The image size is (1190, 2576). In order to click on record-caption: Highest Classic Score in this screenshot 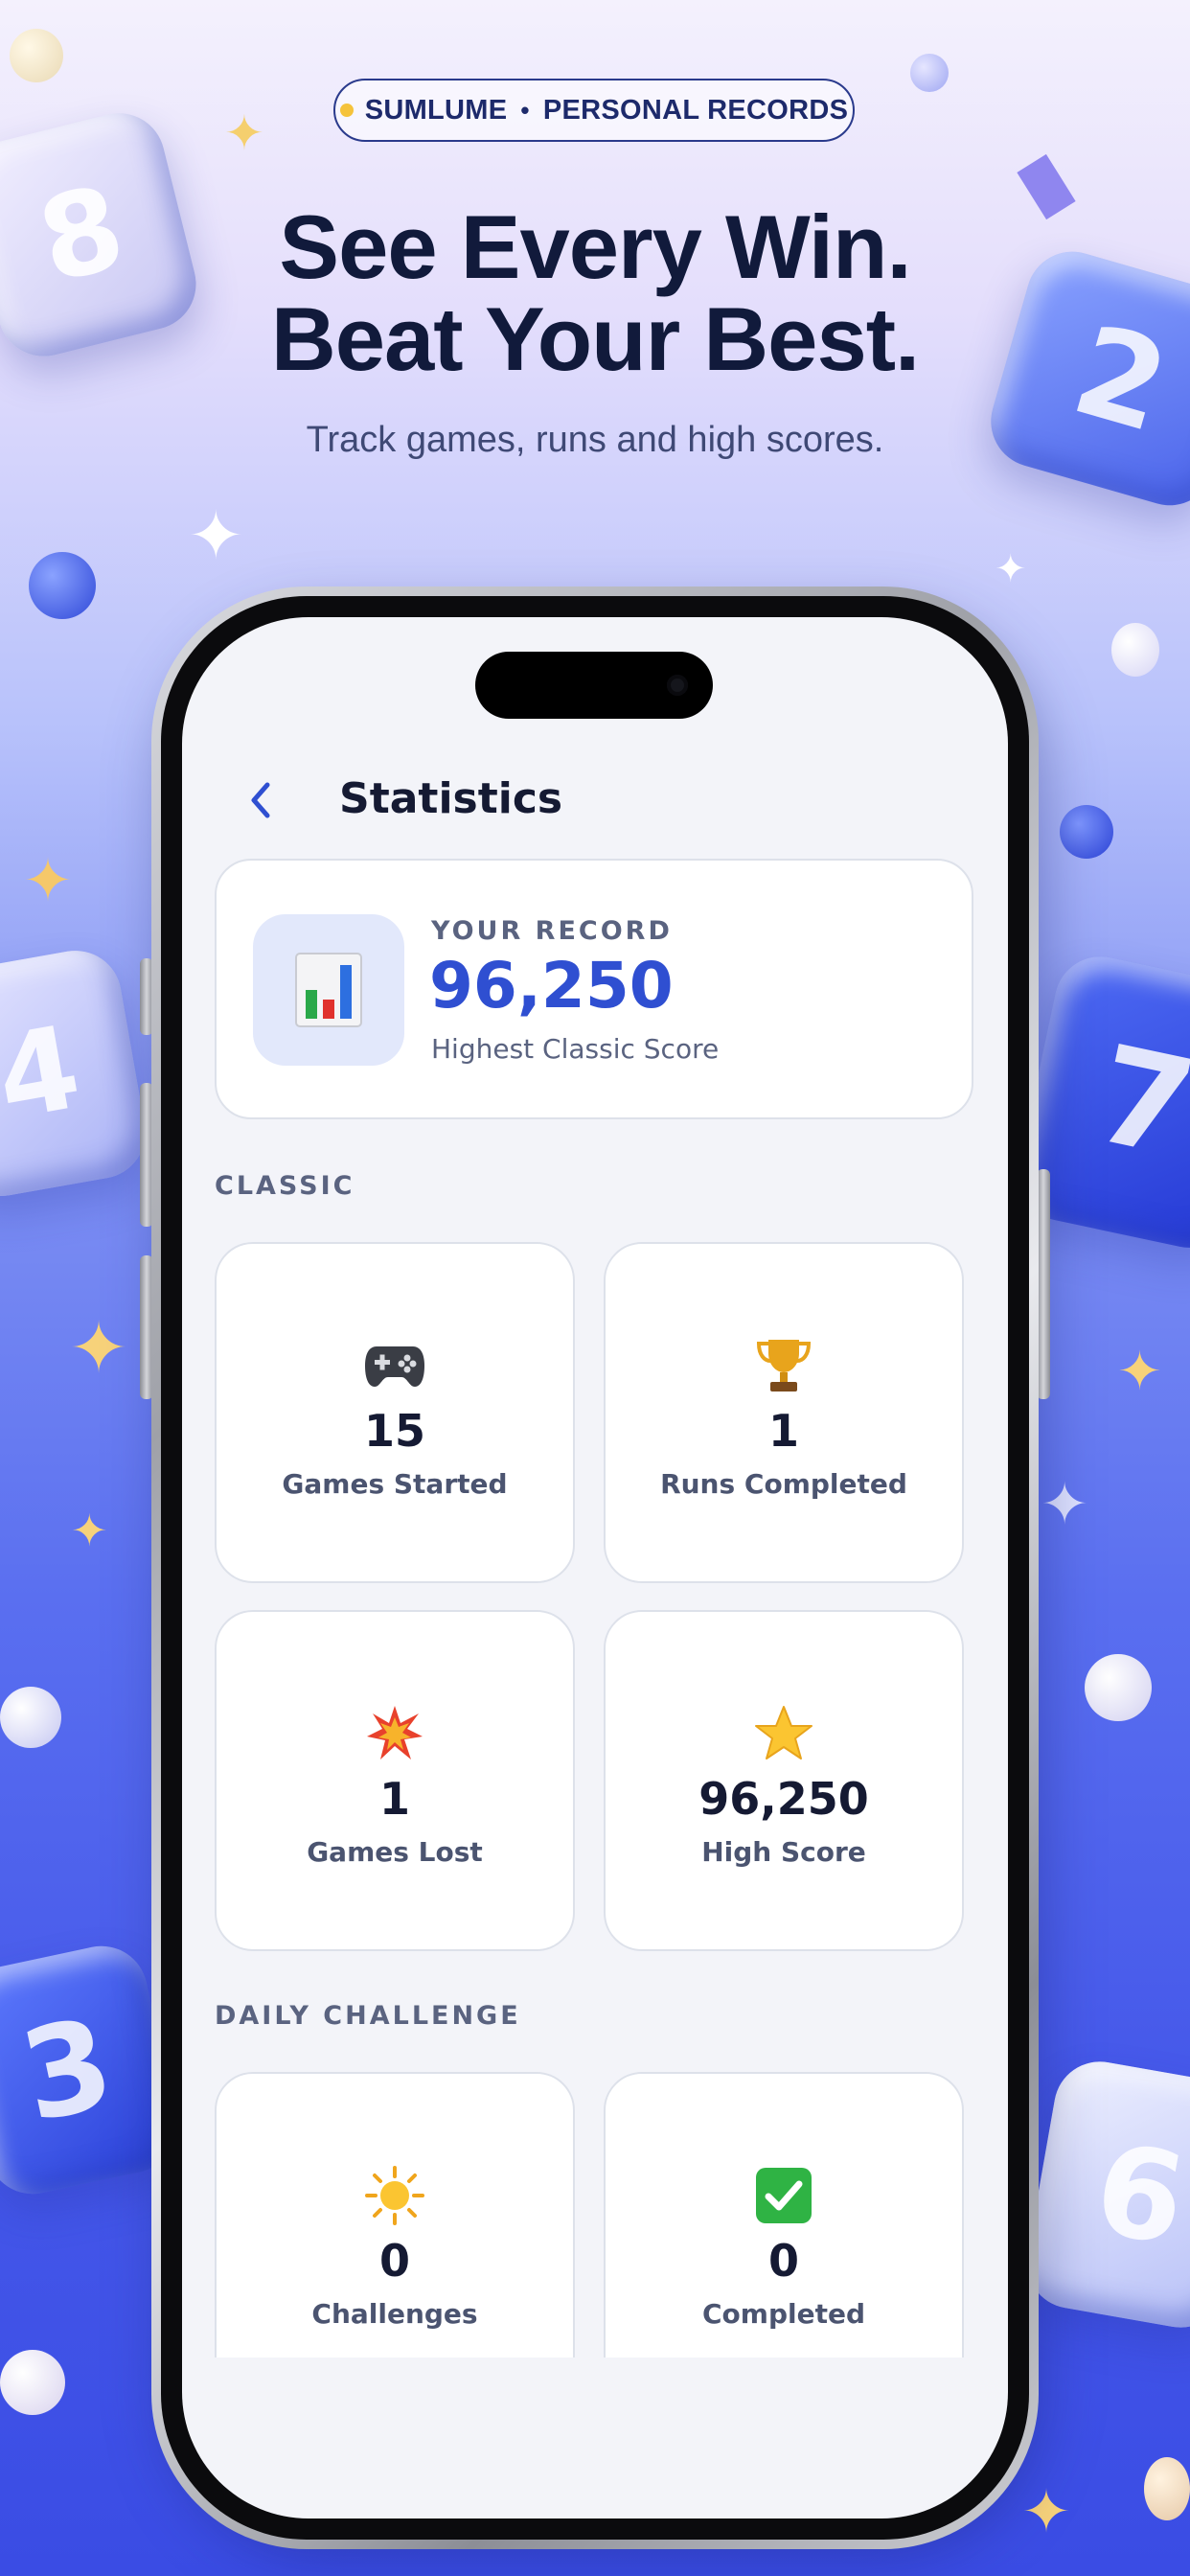, I will do `click(575, 1049)`.